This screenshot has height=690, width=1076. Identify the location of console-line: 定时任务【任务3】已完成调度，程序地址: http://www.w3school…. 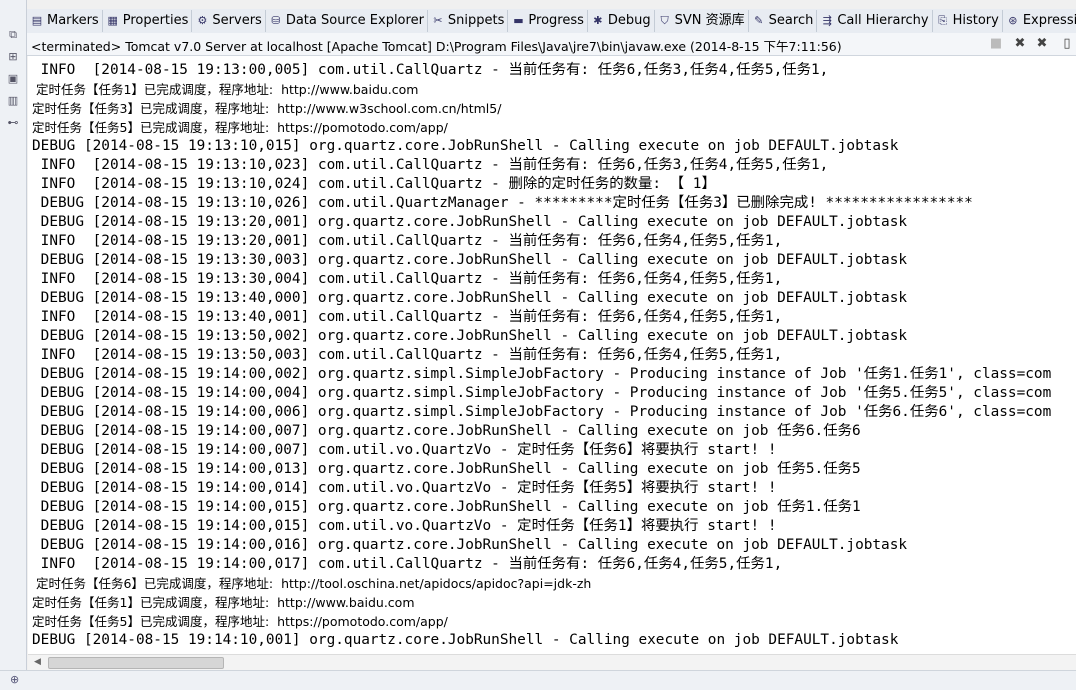
(267, 108).